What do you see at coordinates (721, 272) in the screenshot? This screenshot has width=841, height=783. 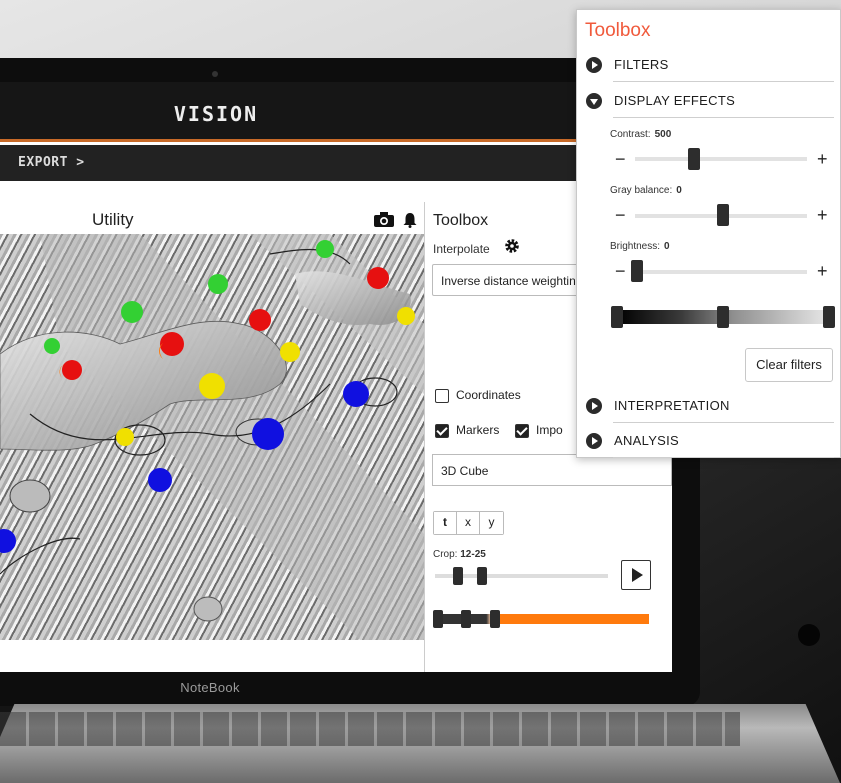 I see `brightness-slider-track` at bounding box center [721, 272].